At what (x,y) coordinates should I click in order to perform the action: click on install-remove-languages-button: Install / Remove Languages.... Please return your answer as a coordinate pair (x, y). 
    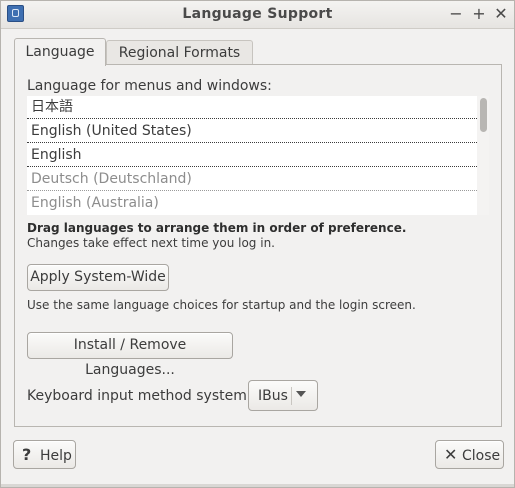
    Looking at the image, I should click on (130, 355).